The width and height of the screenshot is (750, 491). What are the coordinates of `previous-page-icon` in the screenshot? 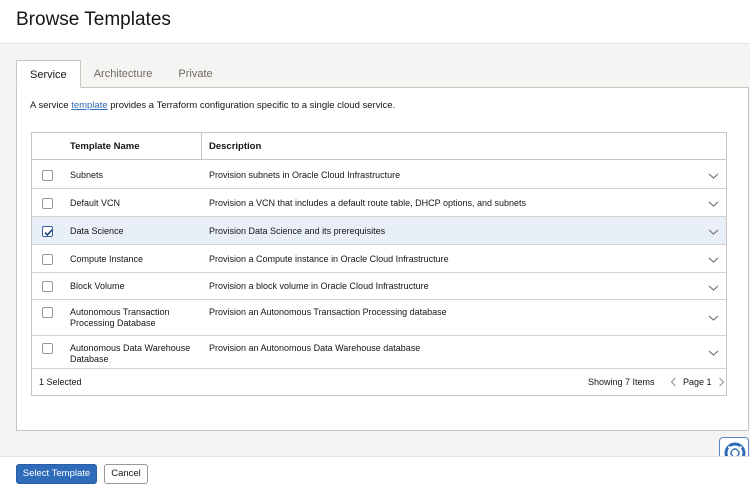 It's located at (673, 383).